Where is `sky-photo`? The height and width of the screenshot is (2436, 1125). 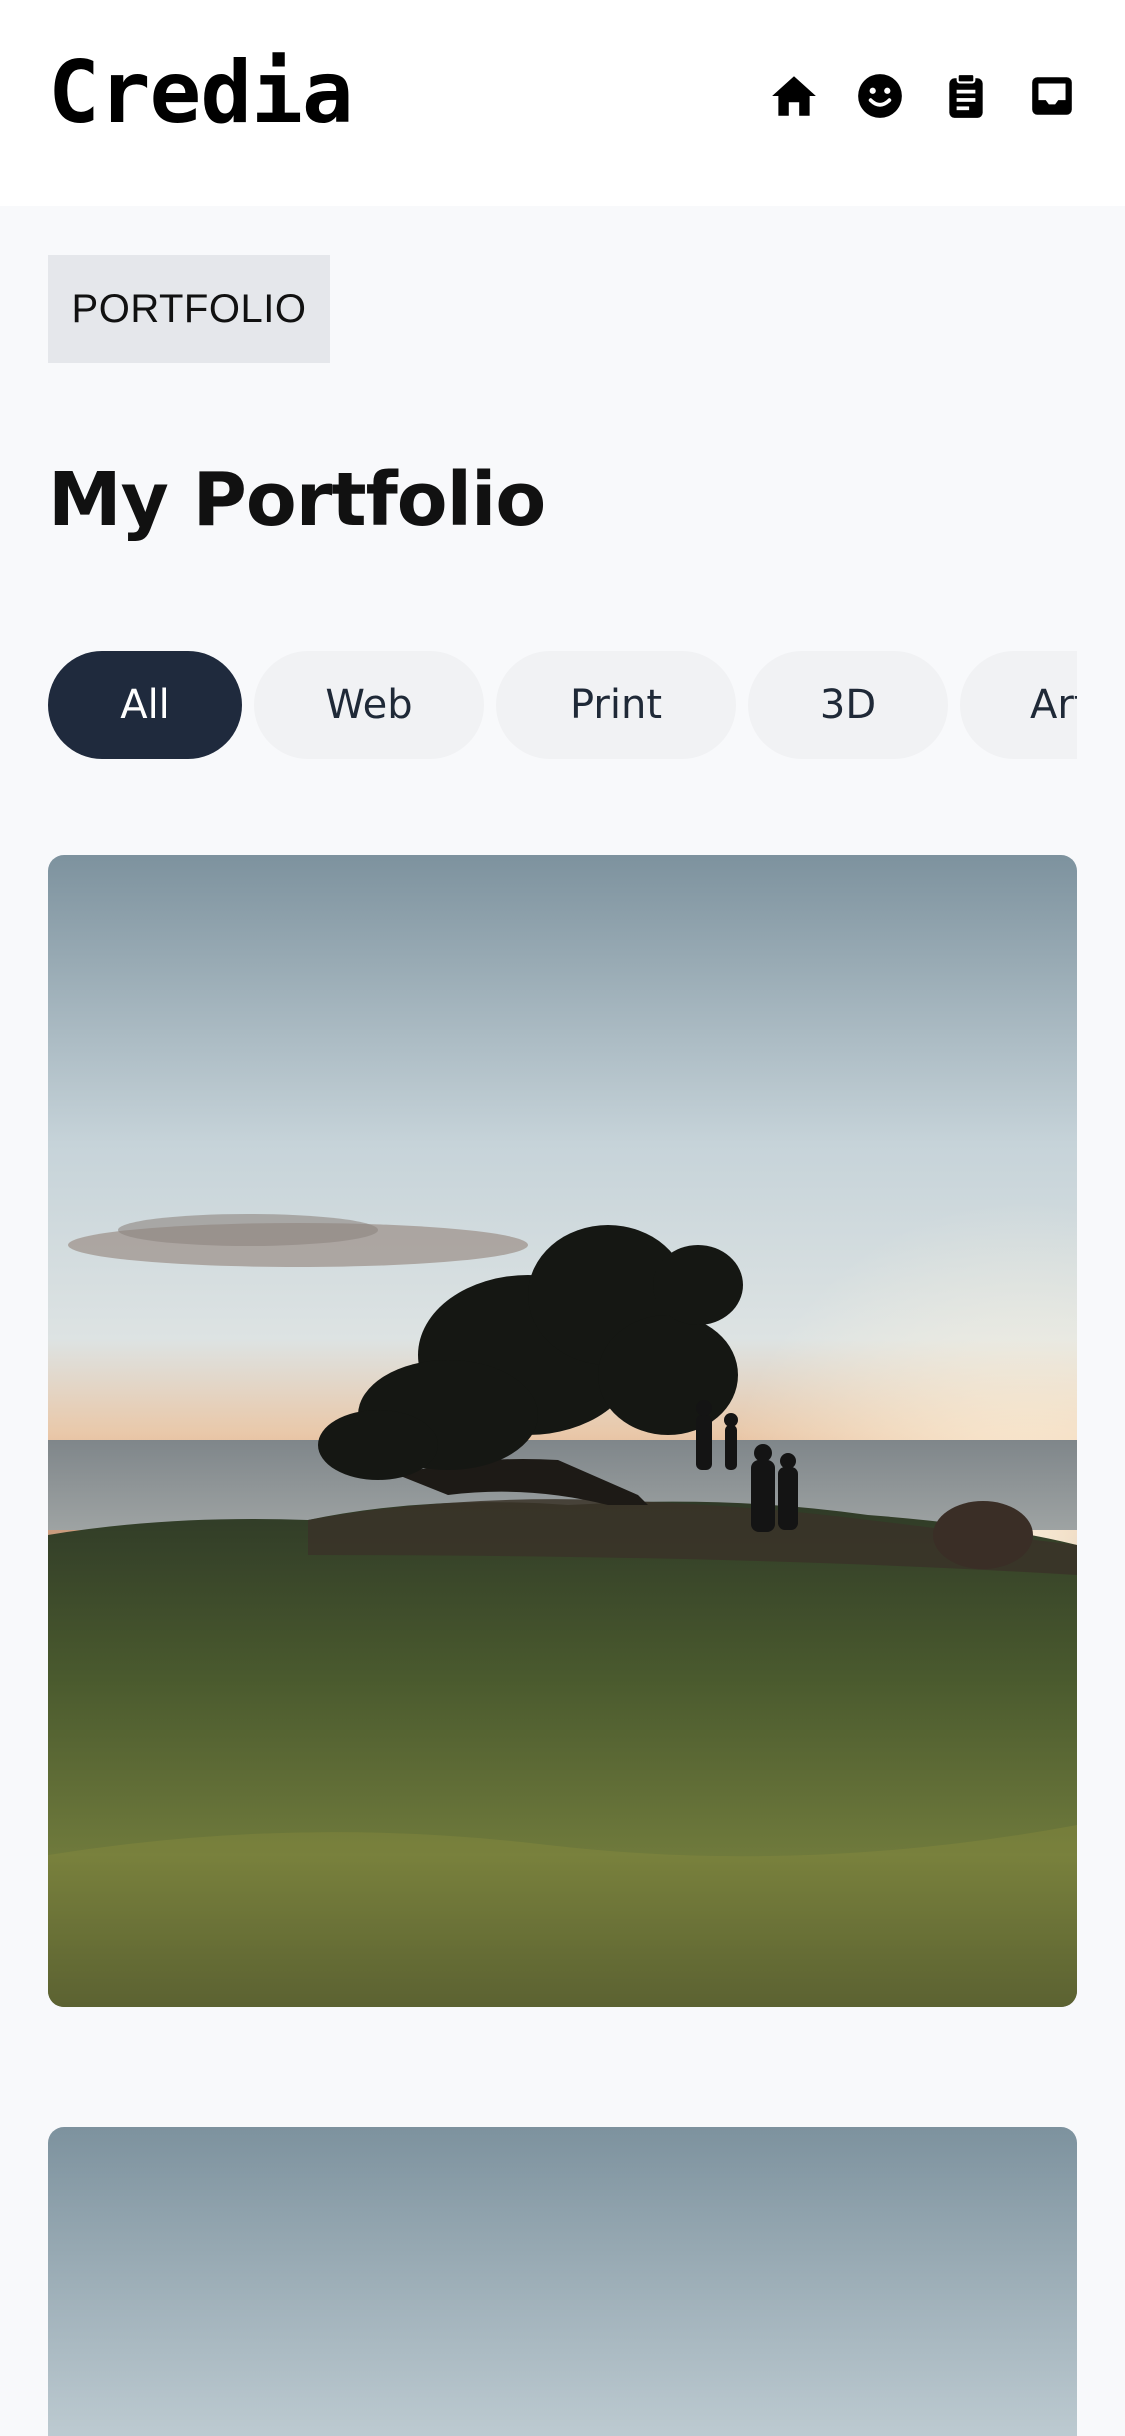
sky-photo is located at coordinates (562, 2281).